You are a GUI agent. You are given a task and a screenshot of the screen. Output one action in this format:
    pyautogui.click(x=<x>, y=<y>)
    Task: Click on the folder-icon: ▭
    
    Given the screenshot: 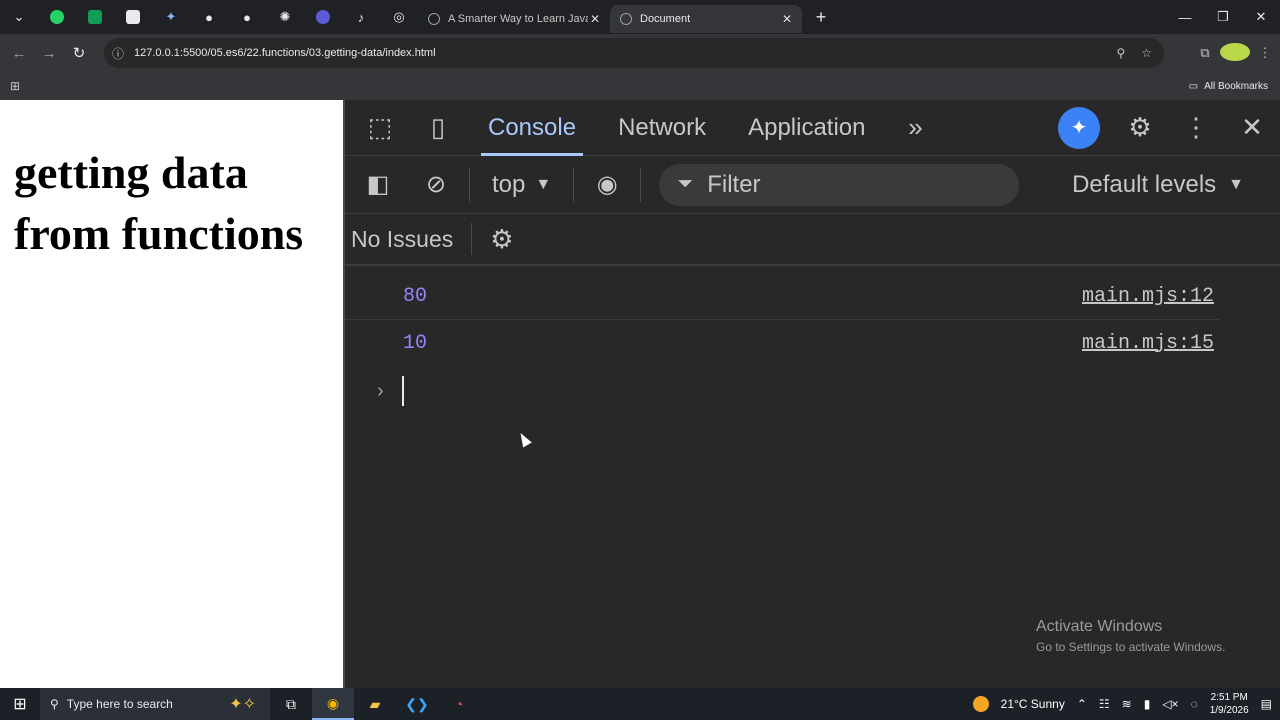 What is the action you would take?
    pyautogui.click(x=1193, y=86)
    